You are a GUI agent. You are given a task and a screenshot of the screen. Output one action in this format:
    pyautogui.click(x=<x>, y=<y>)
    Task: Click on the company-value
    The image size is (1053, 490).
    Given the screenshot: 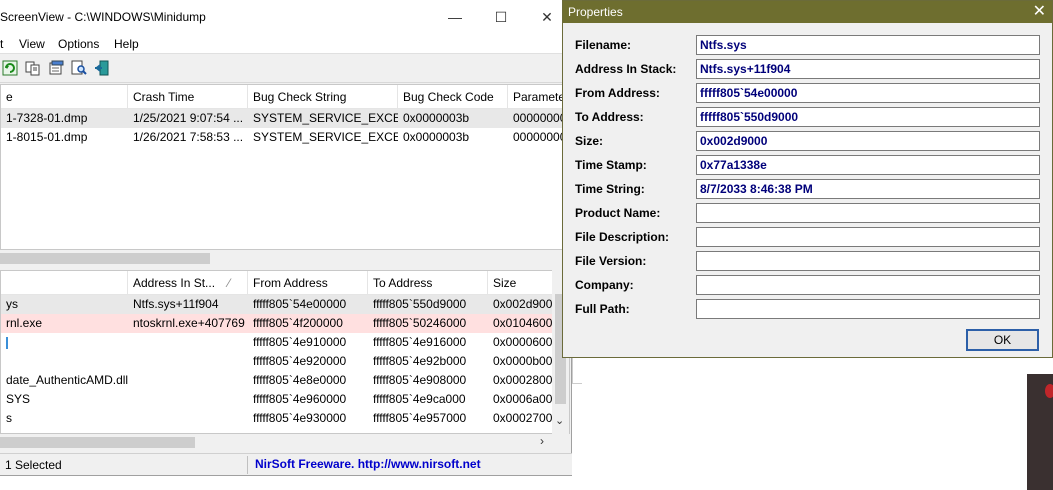 What is the action you would take?
    pyautogui.click(x=868, y=285)
    